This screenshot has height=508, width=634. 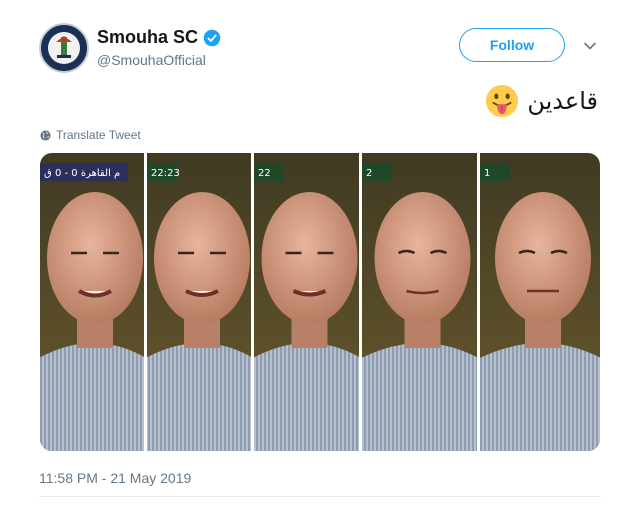 What do you see at coordinates (165, 173) in the screenshot?
I see `score-overlay-text: 22:23` at bounding box center [165, 173].